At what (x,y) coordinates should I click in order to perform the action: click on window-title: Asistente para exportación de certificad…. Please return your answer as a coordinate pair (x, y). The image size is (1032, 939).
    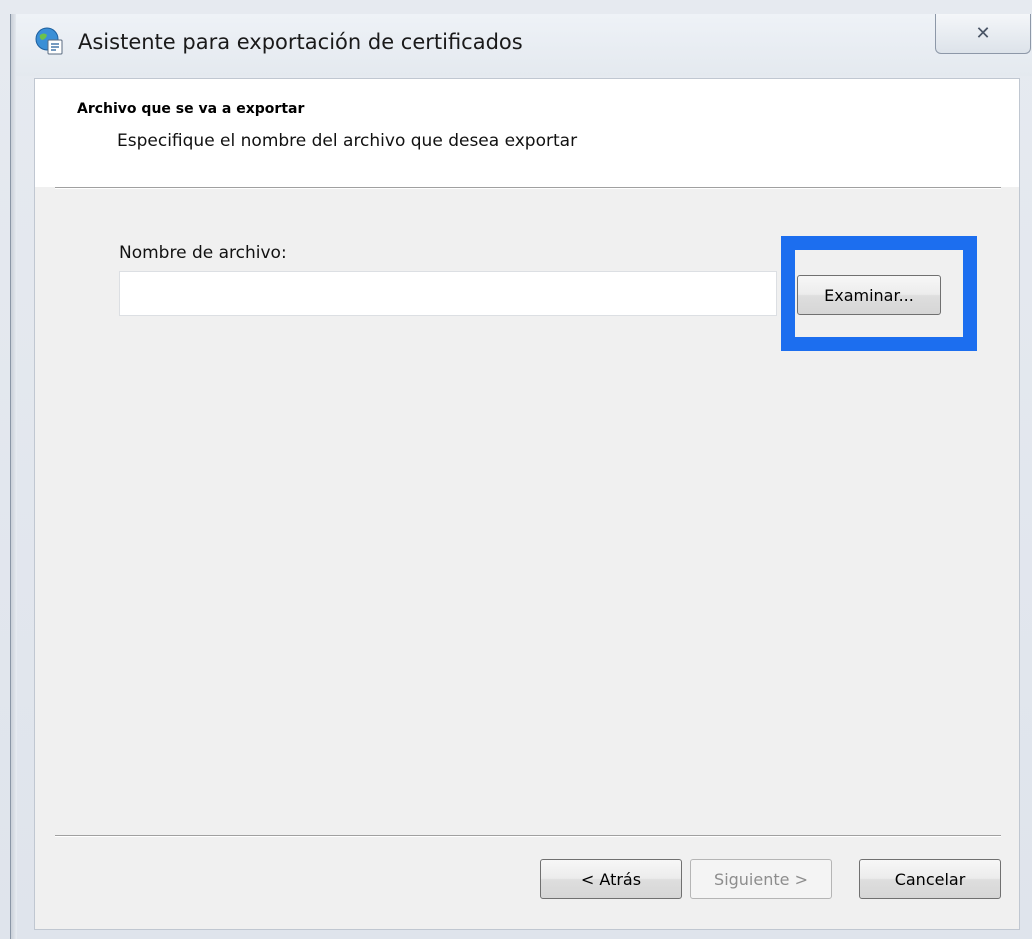
    Looking at the image, I should click on (300, 42).